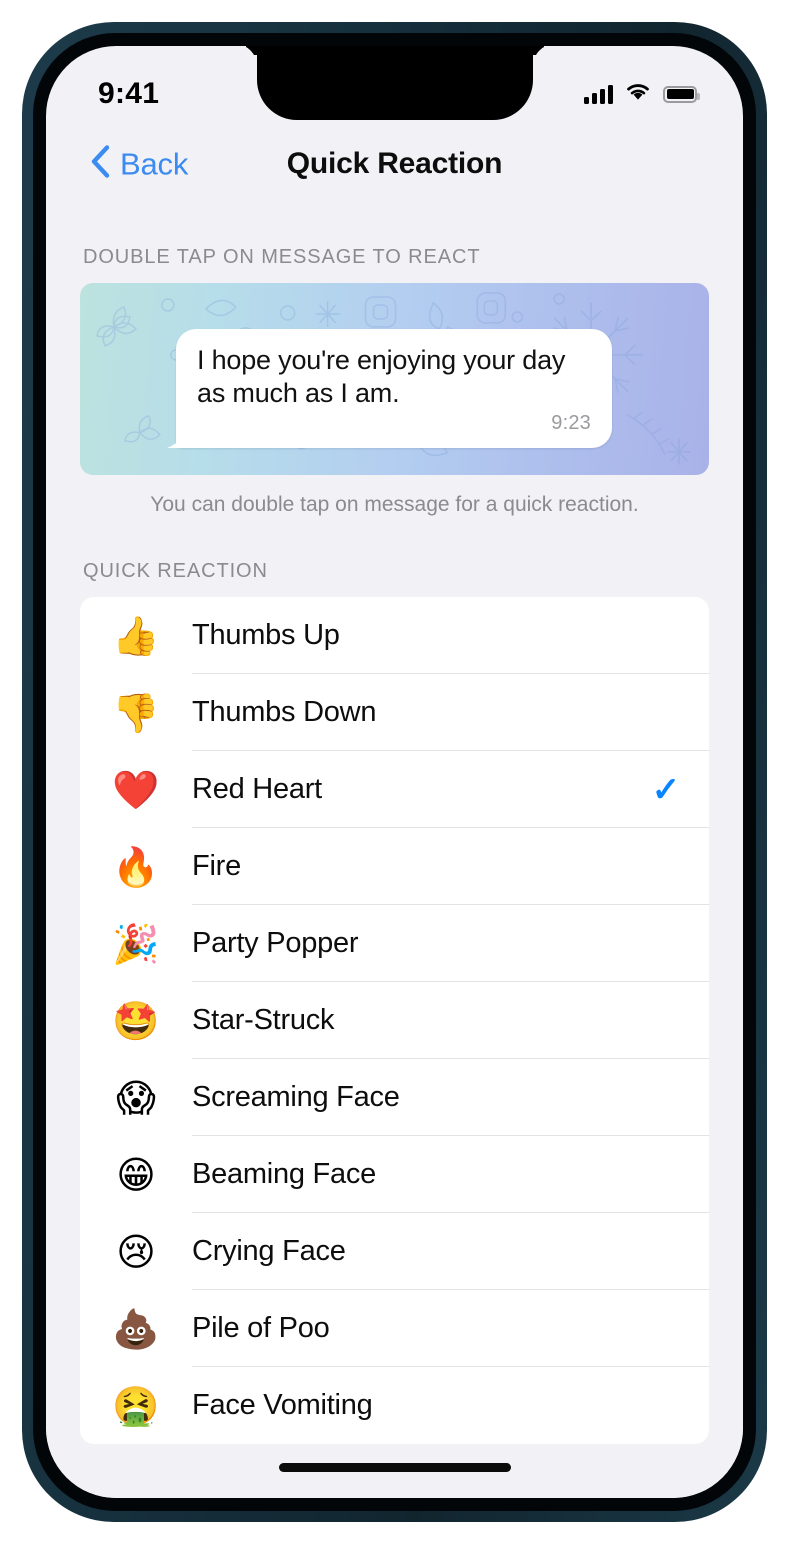 The width and height of the screenshot is (789, 1560). I want to click on checkmark-icon: ✓, so click(666, 789).